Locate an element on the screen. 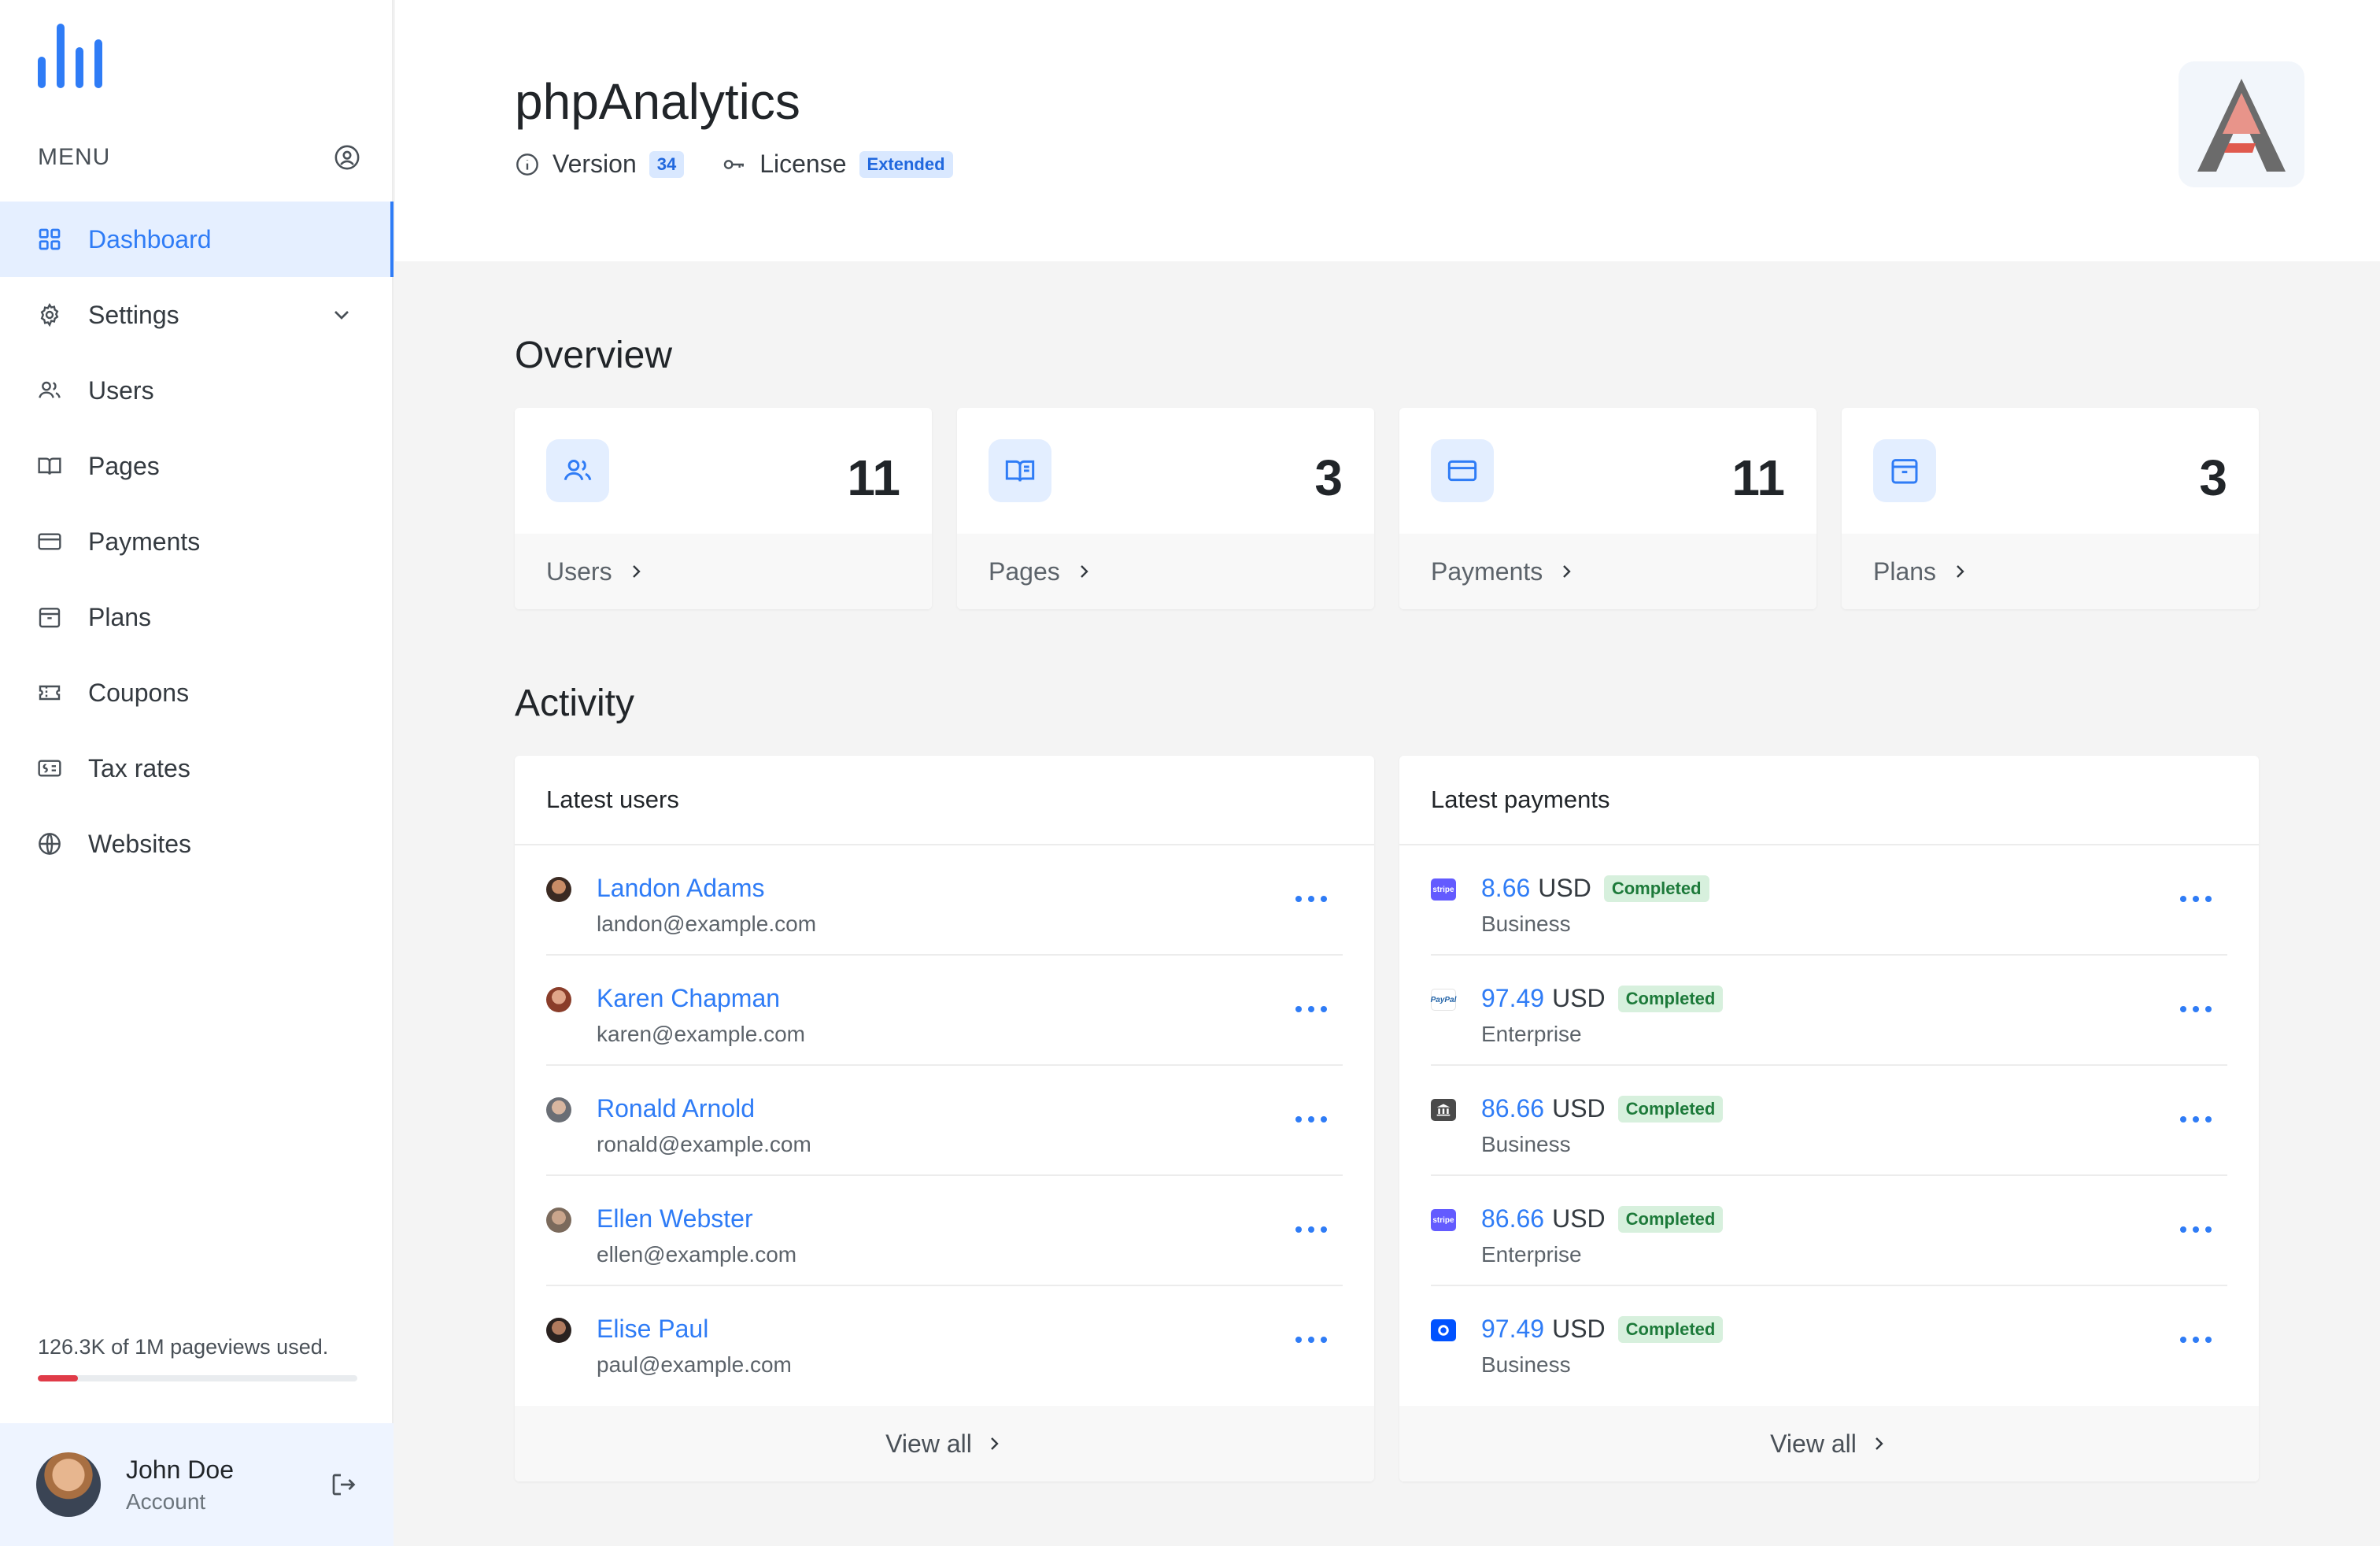  stat-label: Payments is located at coordinates (1487, 572).